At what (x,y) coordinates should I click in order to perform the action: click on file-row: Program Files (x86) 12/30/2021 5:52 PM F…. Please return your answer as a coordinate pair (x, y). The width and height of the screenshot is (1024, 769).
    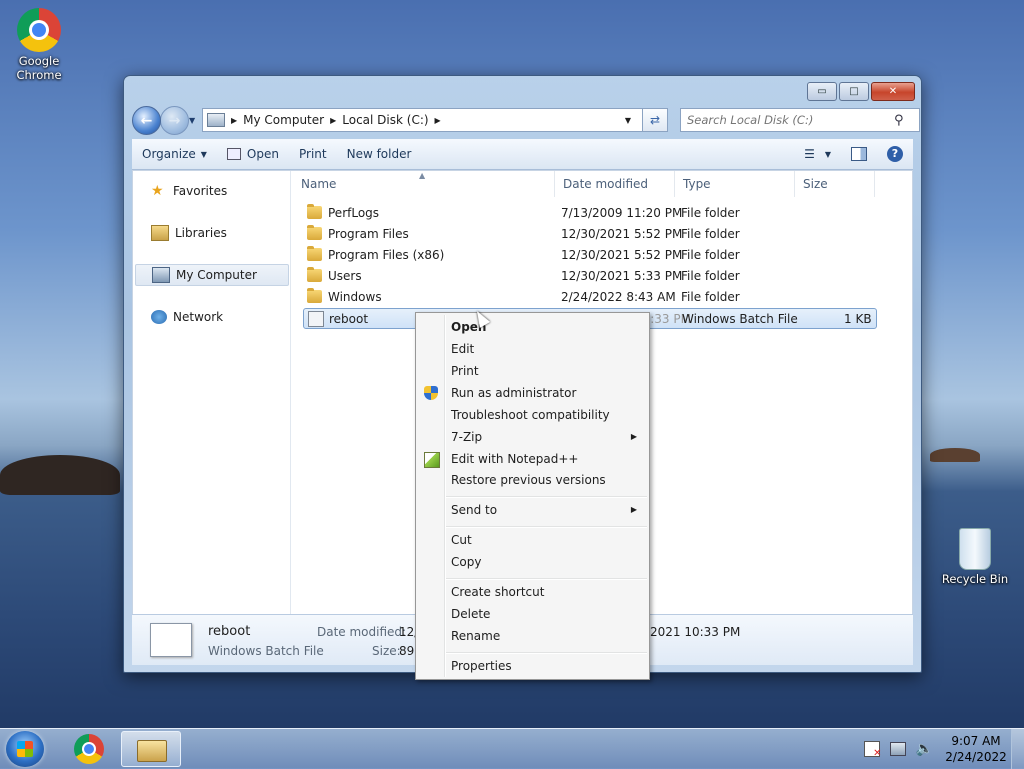
    Looking at the image, I should click on (590, 255).